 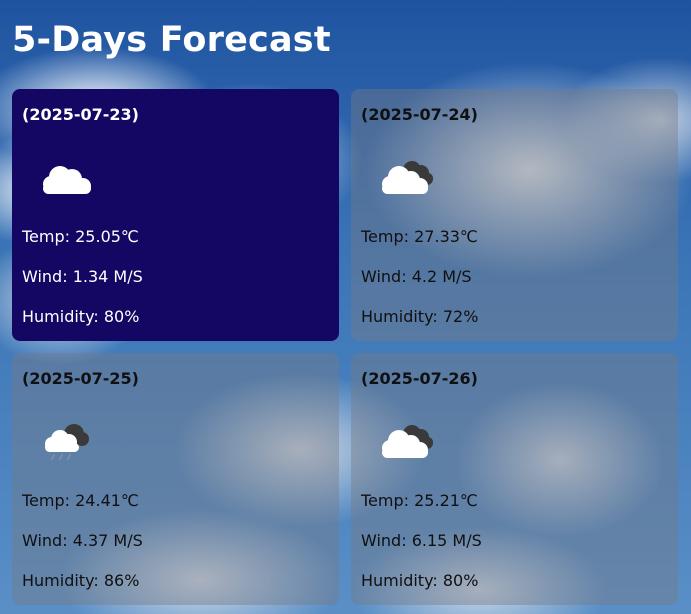 What do you see at coordinates (81, 580) in the screenshot?
I see `humidity-value: Humidity: 86%` at bounding box center [81, 580].